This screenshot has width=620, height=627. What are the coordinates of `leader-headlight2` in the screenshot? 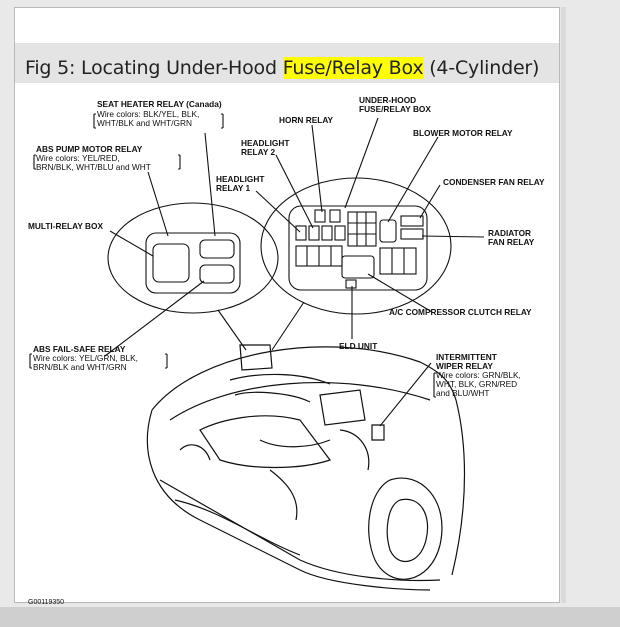 It's located at (294, 191).